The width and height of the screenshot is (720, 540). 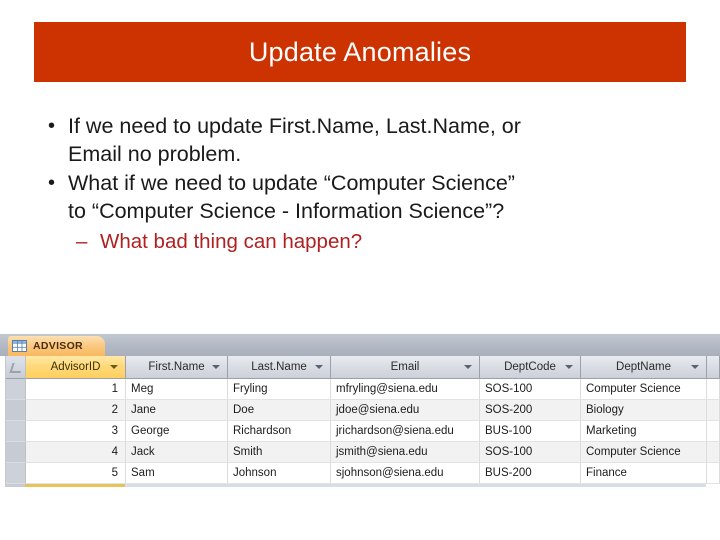 What do you see at coordinates (177, 431) in the screenshot?
I see `cell-firstname: George` at bounding box center [177, 431].